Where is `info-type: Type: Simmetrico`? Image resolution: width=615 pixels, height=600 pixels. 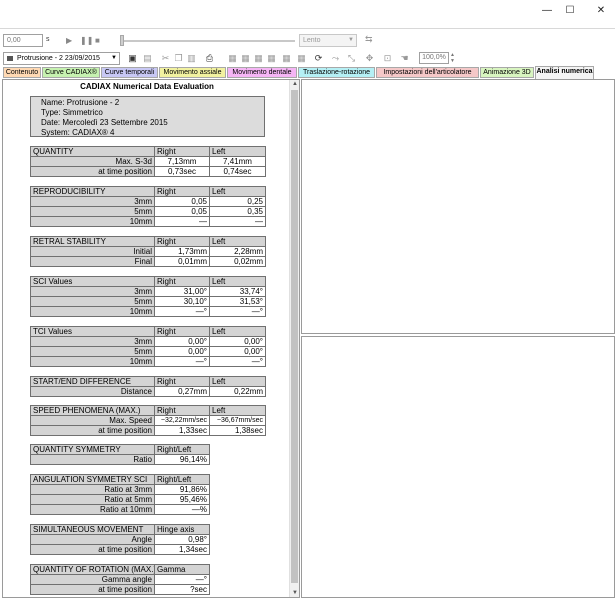
info-type: Type: Simmetrico is located at coordinates (72, 112).